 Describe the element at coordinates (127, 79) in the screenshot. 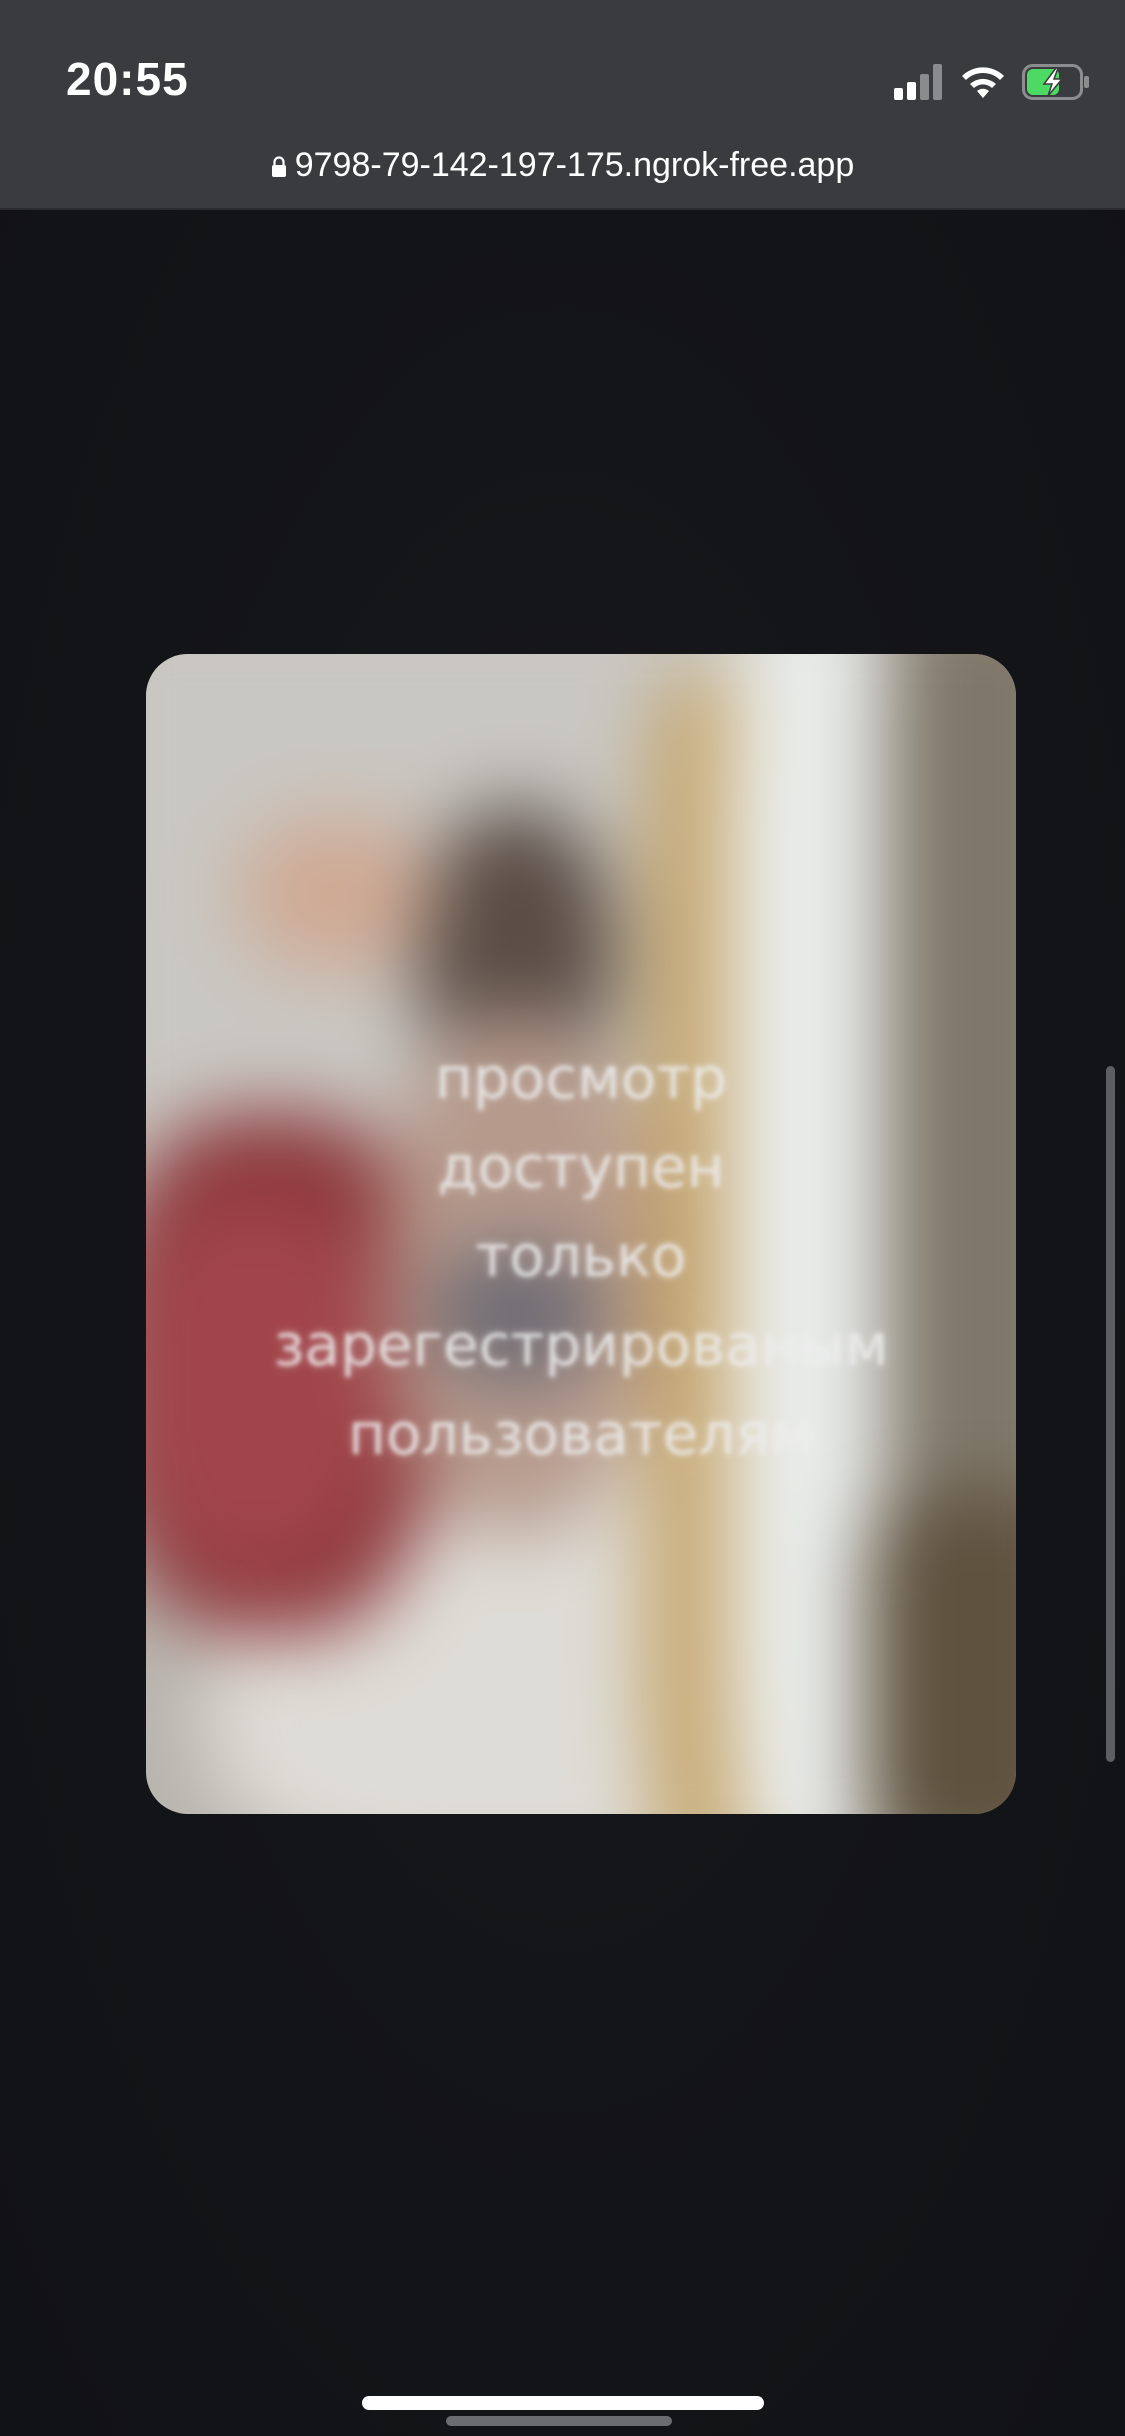

I see `status-time: 20:55` at that location.